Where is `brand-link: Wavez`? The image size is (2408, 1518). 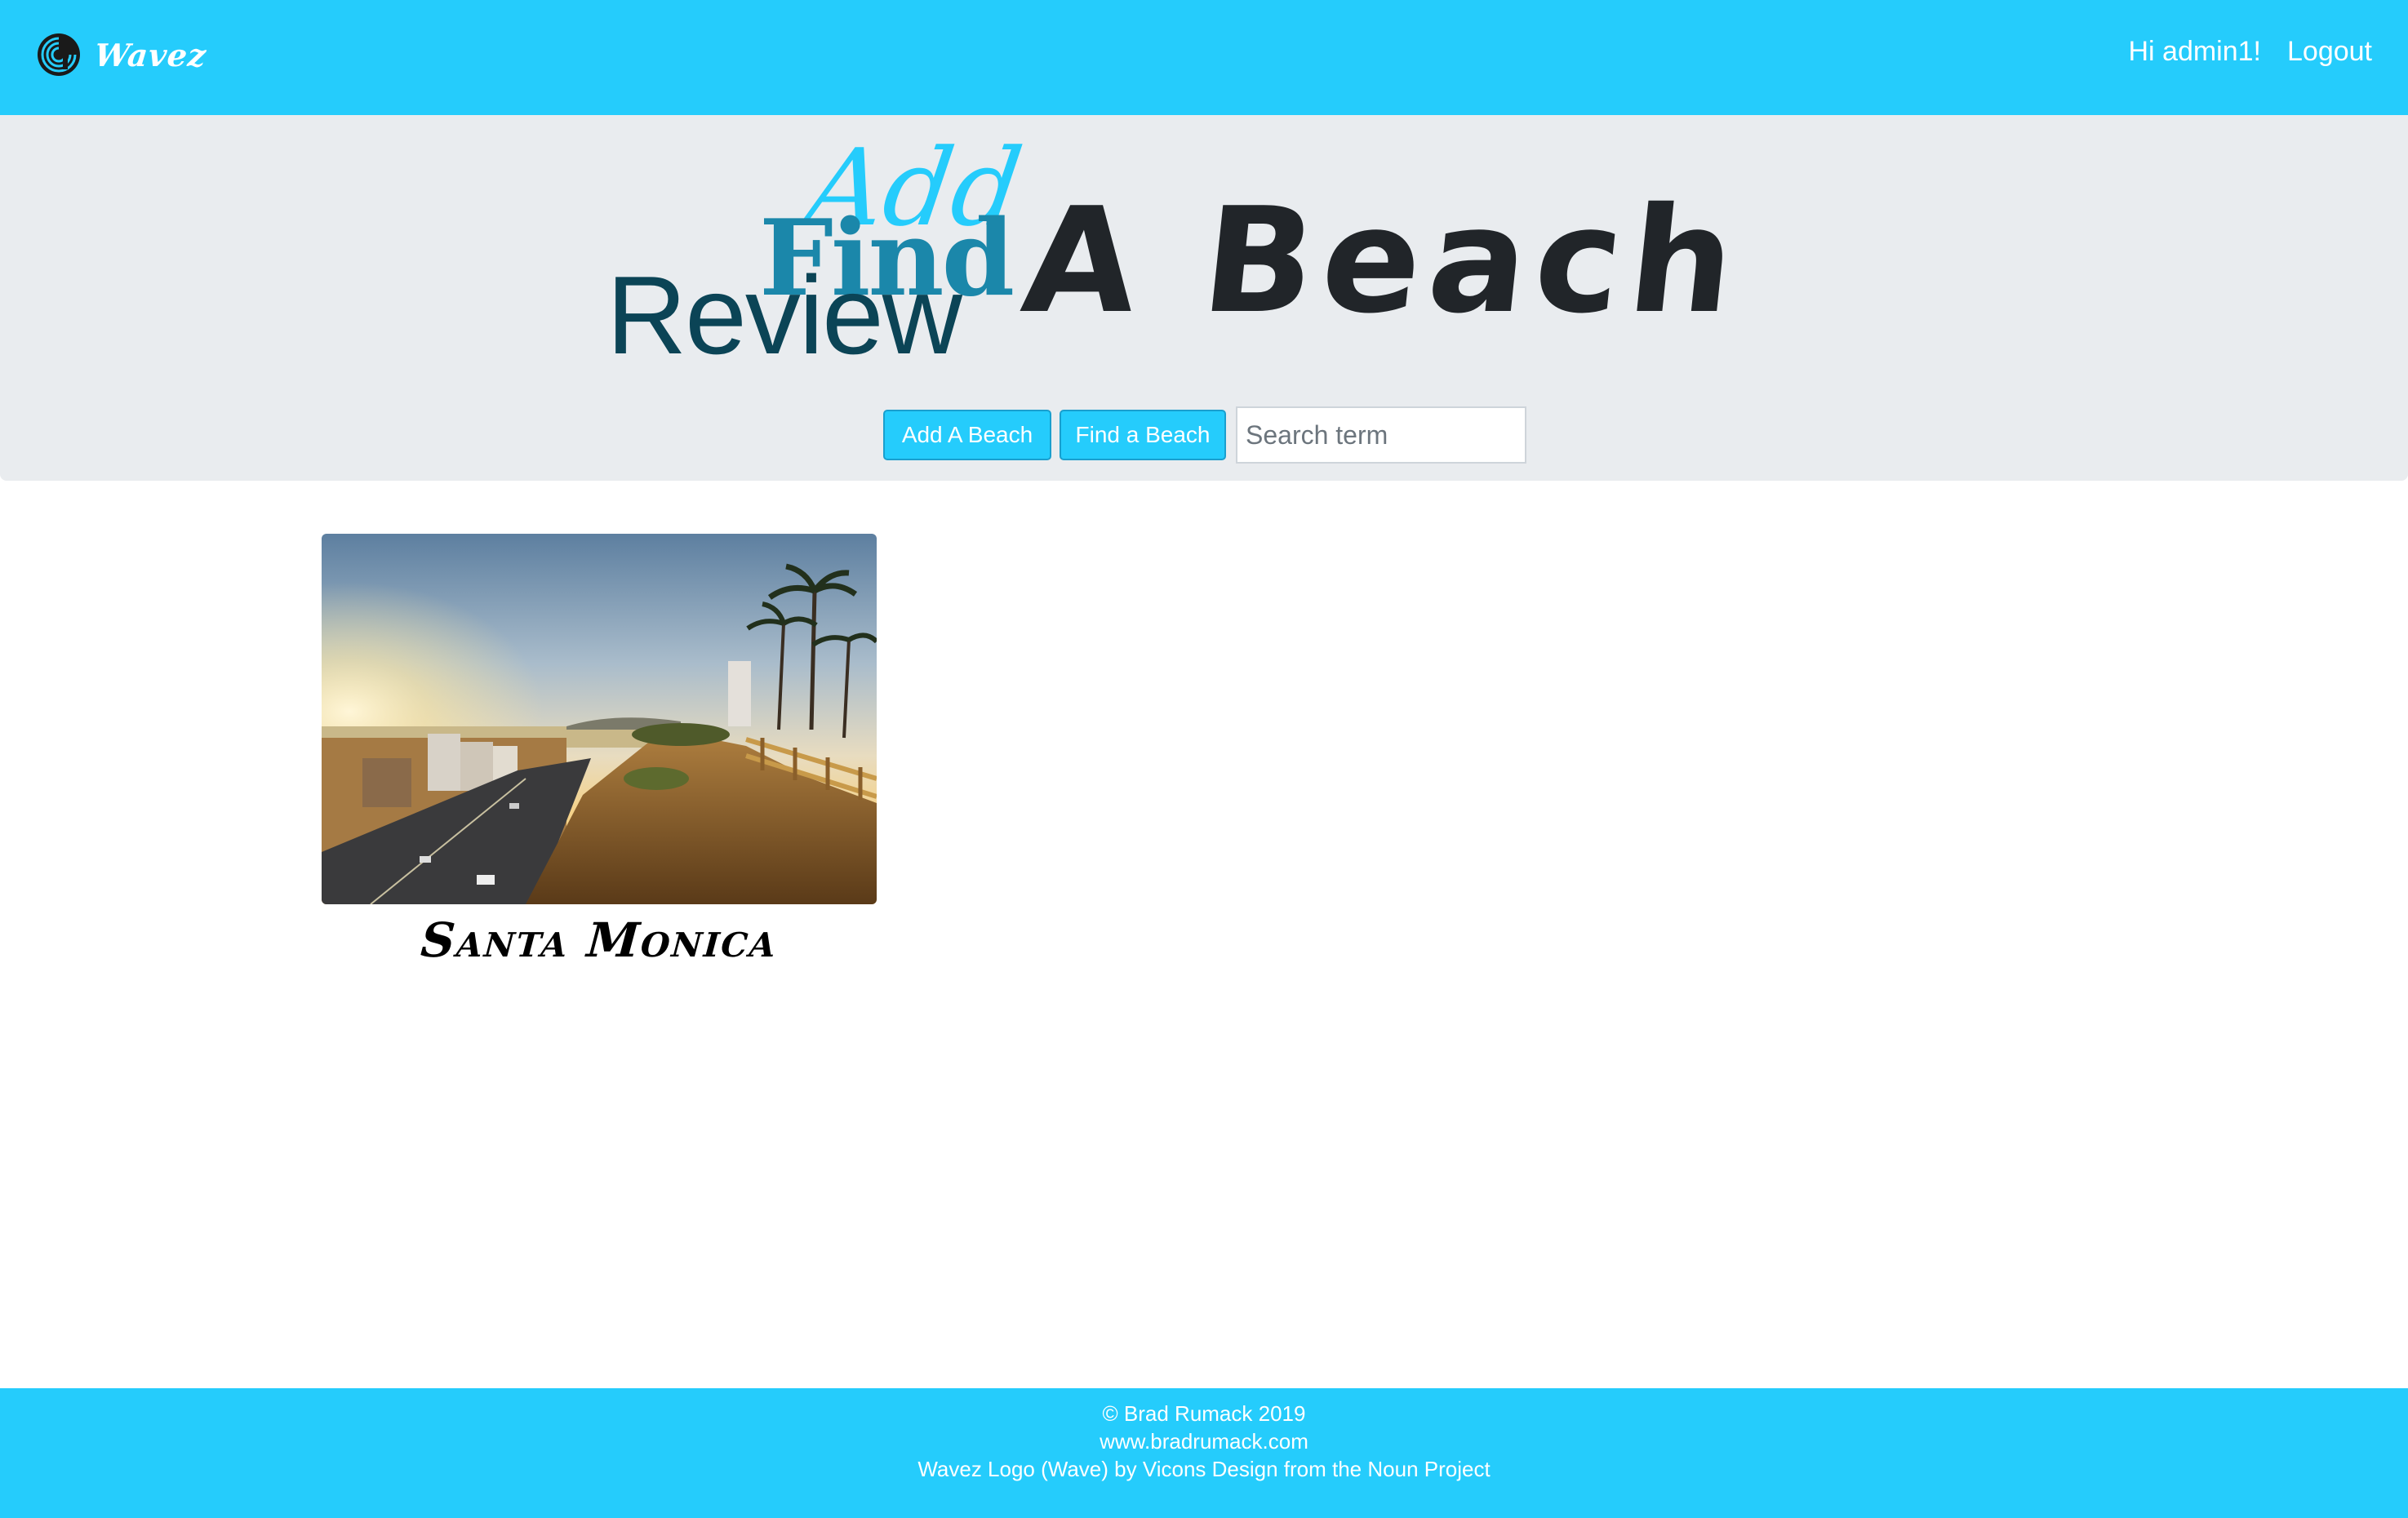 brand-link: Wavez is located at coordinates (122, 55).